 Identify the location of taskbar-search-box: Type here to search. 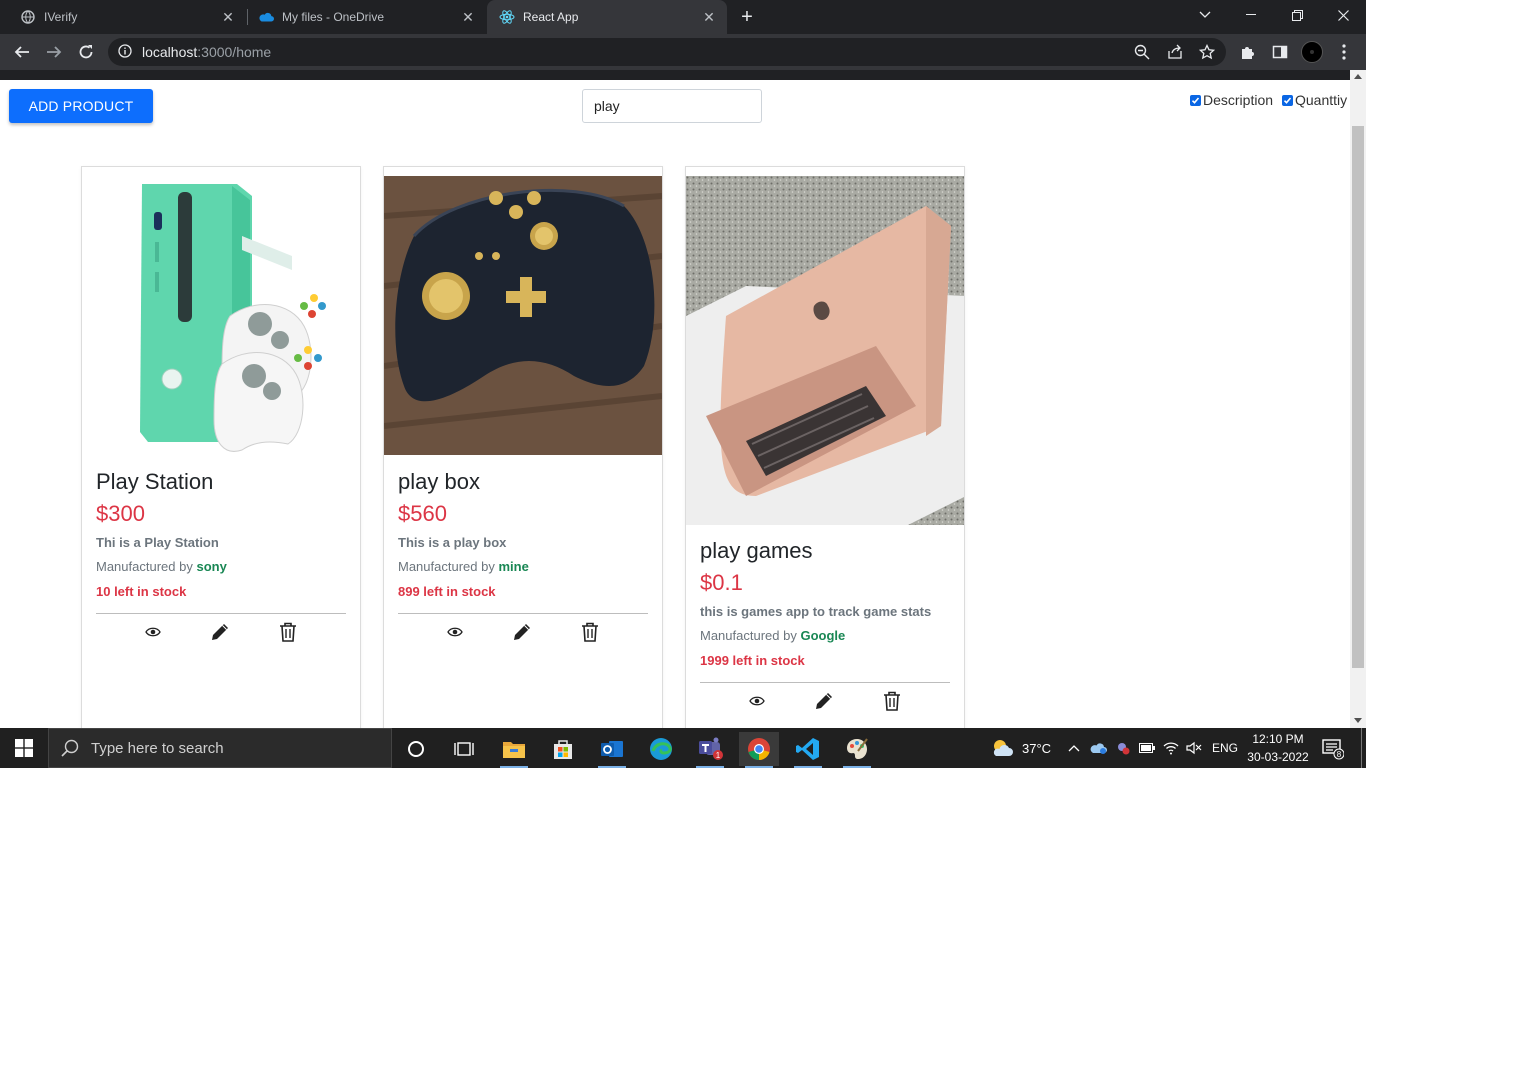
(220, 748).